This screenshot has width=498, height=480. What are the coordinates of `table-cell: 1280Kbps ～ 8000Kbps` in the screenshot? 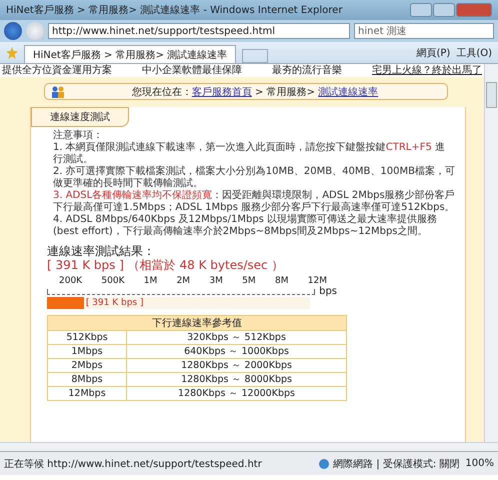 It's located at (236, 379).